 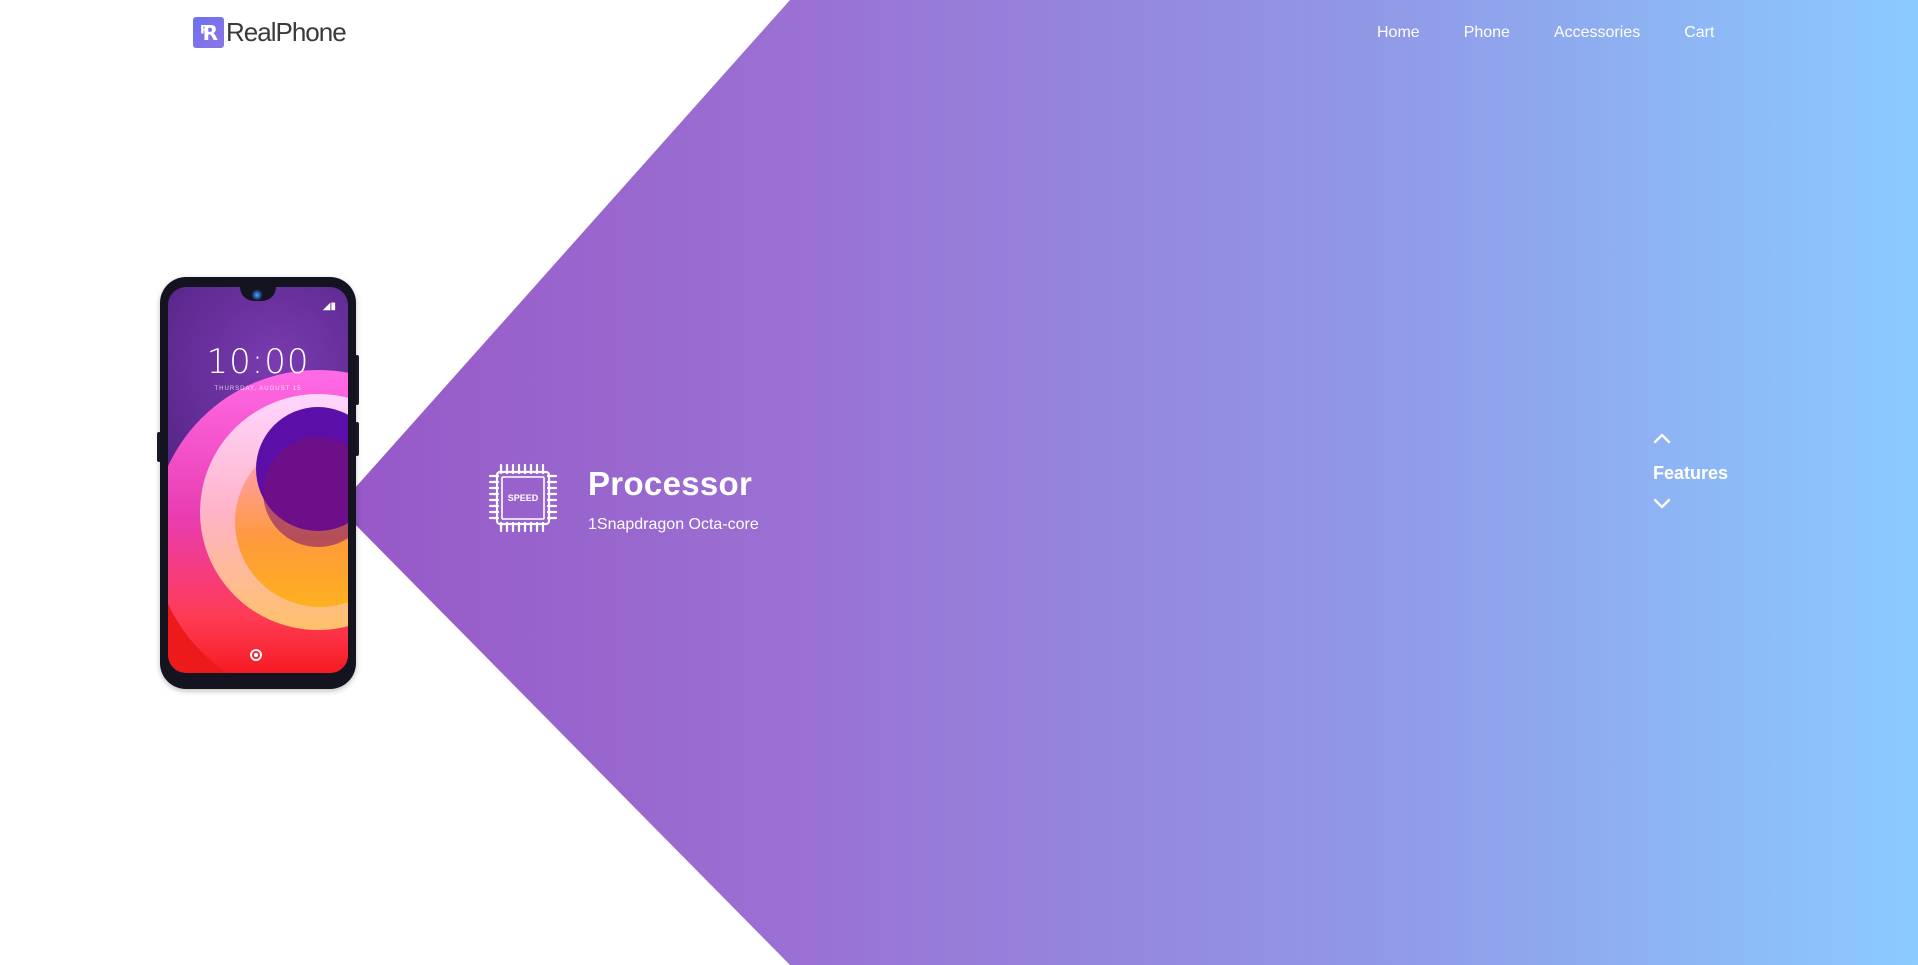 I want to click on feature-title: Processor, so click(x=670, y=483).